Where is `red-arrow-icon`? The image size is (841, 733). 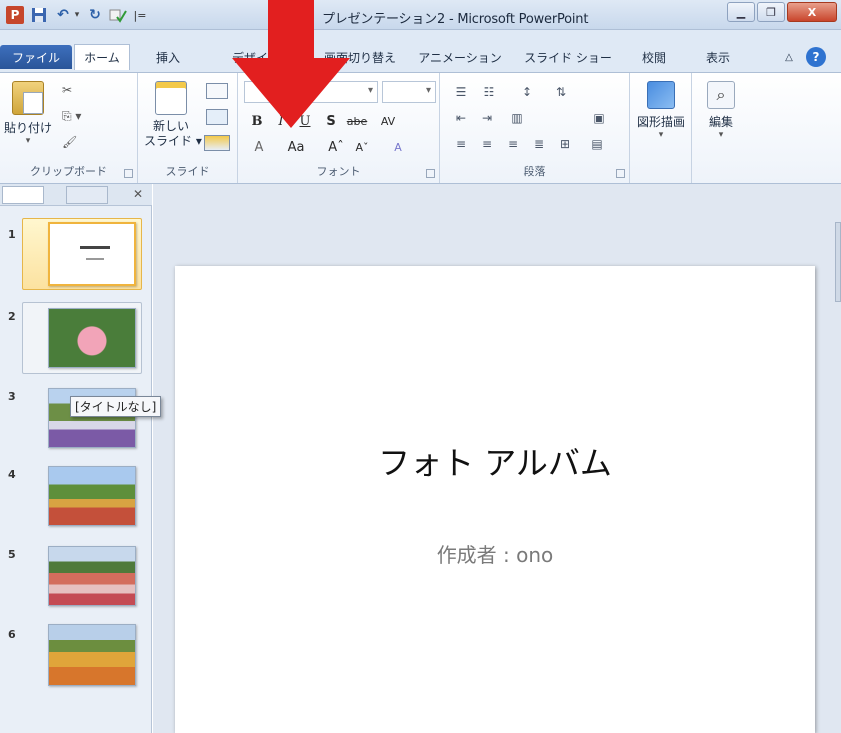
red-arrow-icon is located at coordinates (291, 64).